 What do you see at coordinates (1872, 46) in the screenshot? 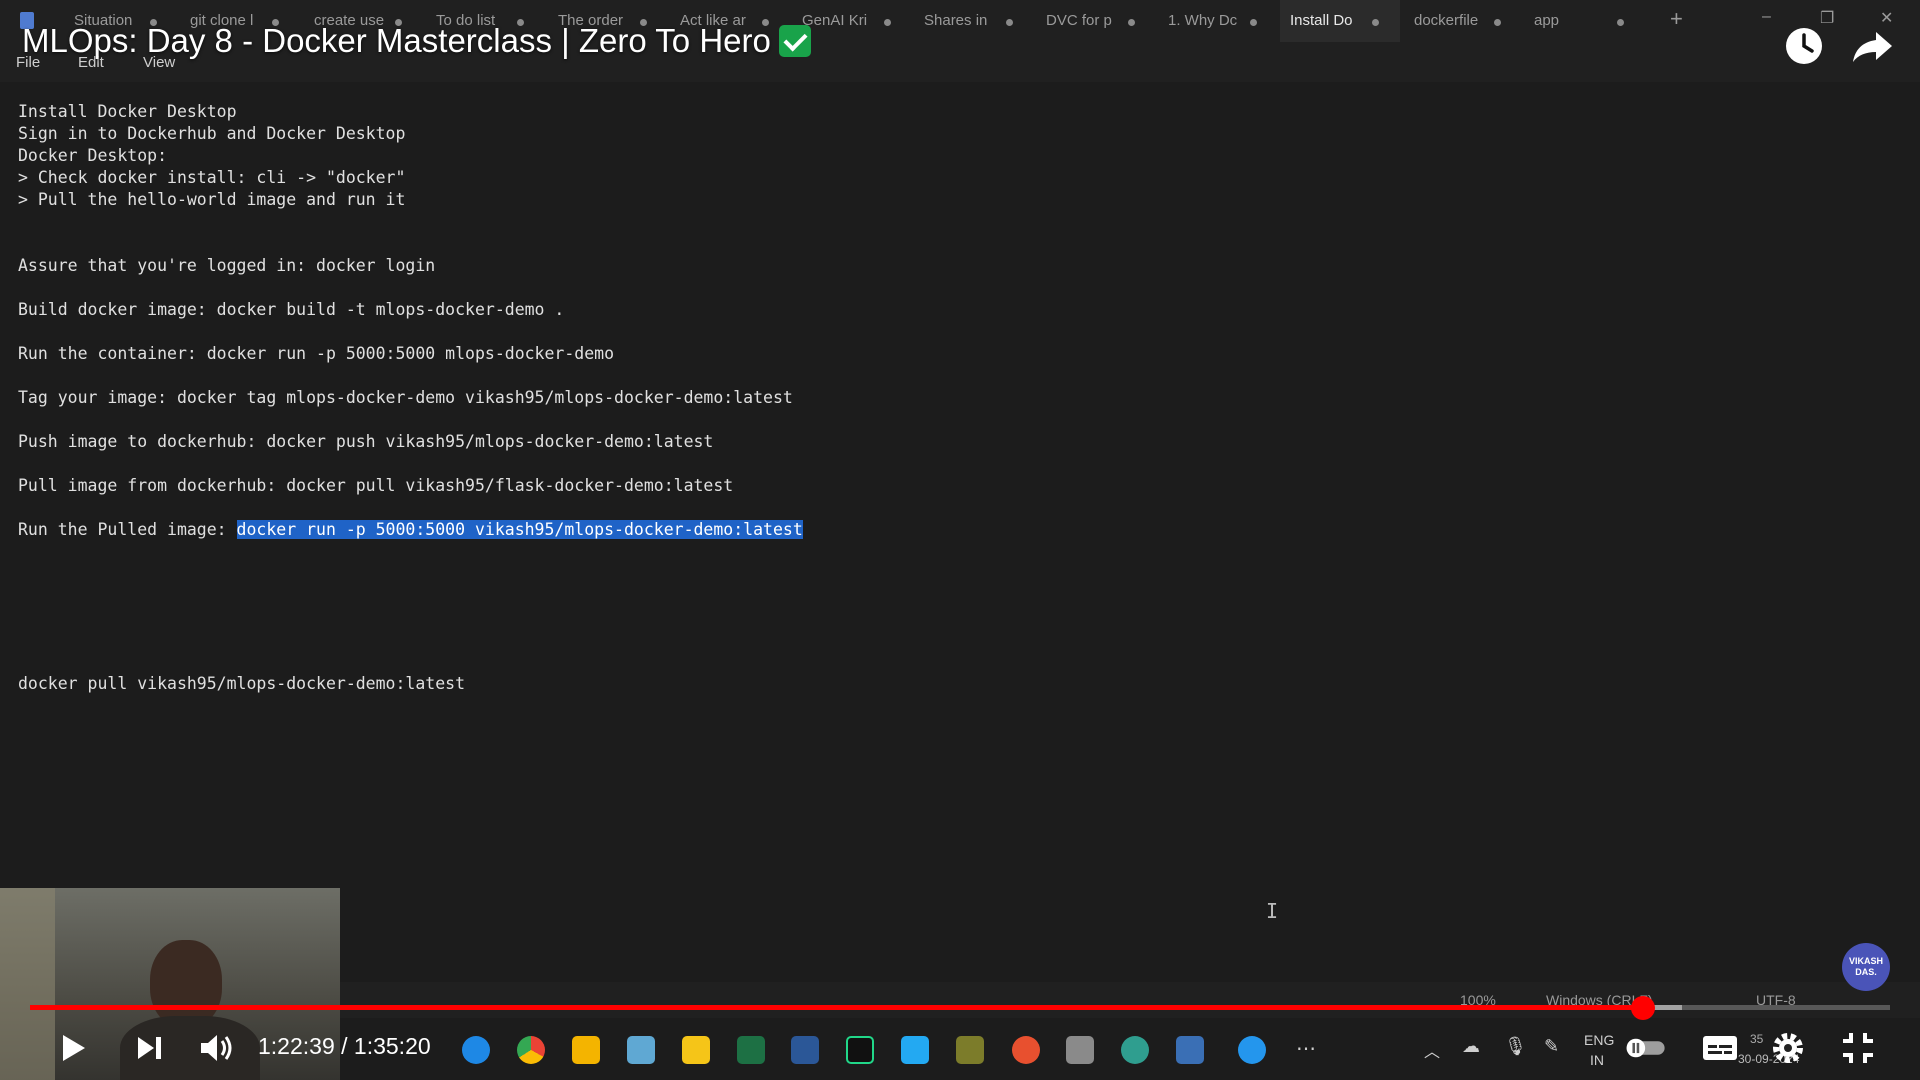
I see `share-icon` at bounding box center [1872, 46].